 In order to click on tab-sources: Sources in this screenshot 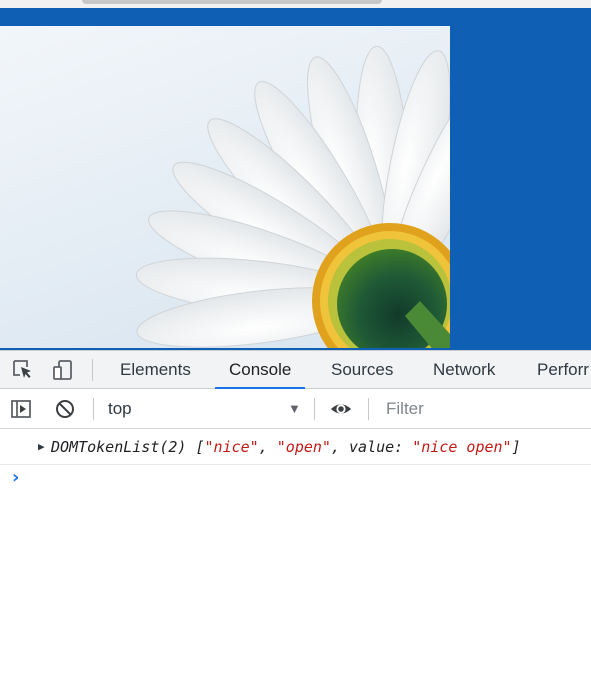, I will do `click(362, 370)`.